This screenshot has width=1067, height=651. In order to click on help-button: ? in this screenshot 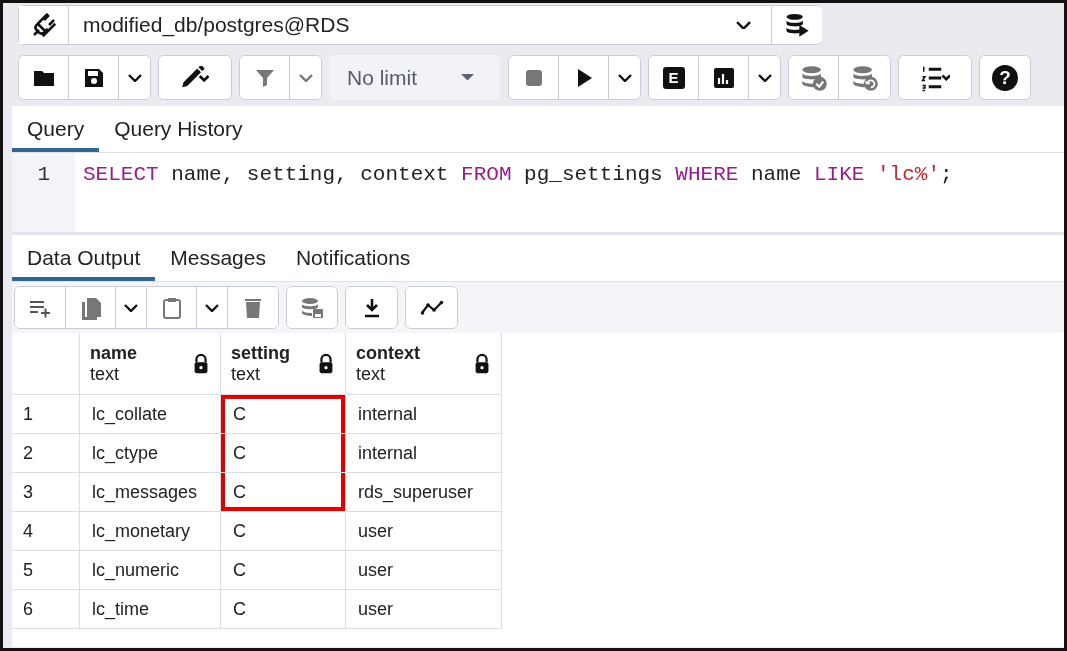, I will do `click(1005, 77)`.